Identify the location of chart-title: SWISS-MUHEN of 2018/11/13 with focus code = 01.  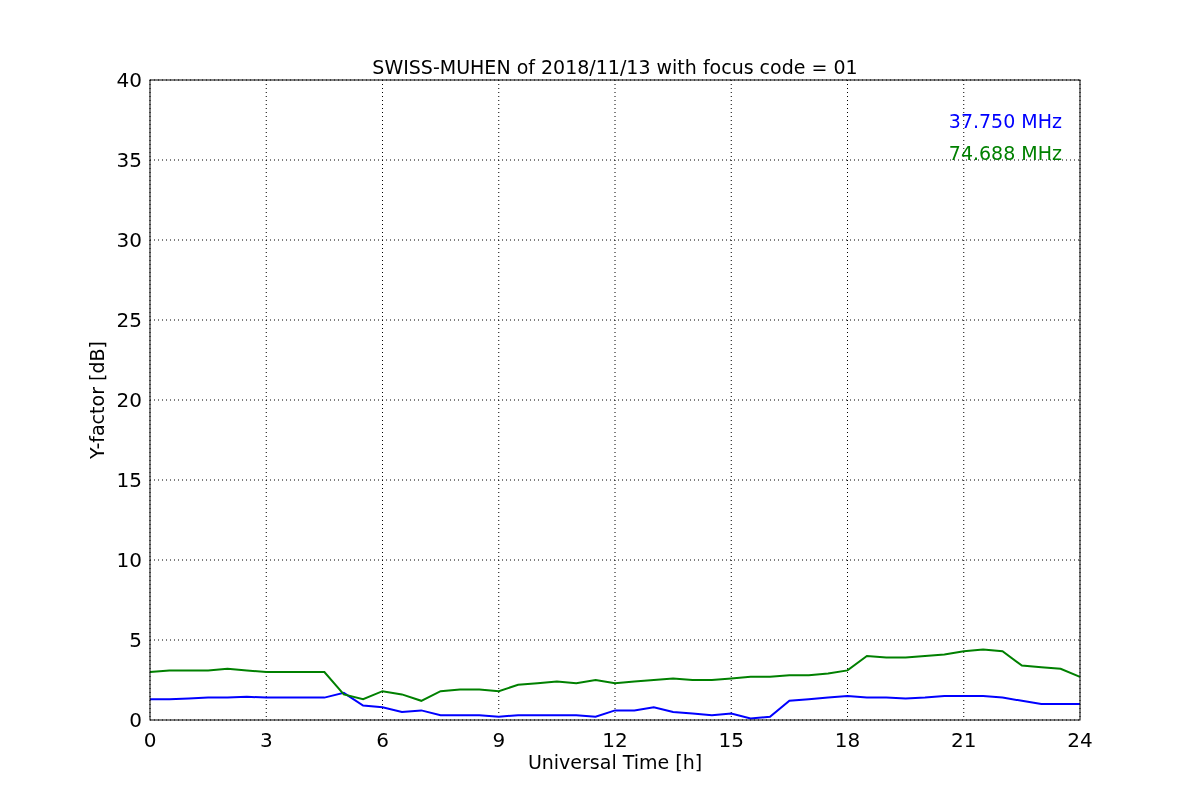
(615, 67).